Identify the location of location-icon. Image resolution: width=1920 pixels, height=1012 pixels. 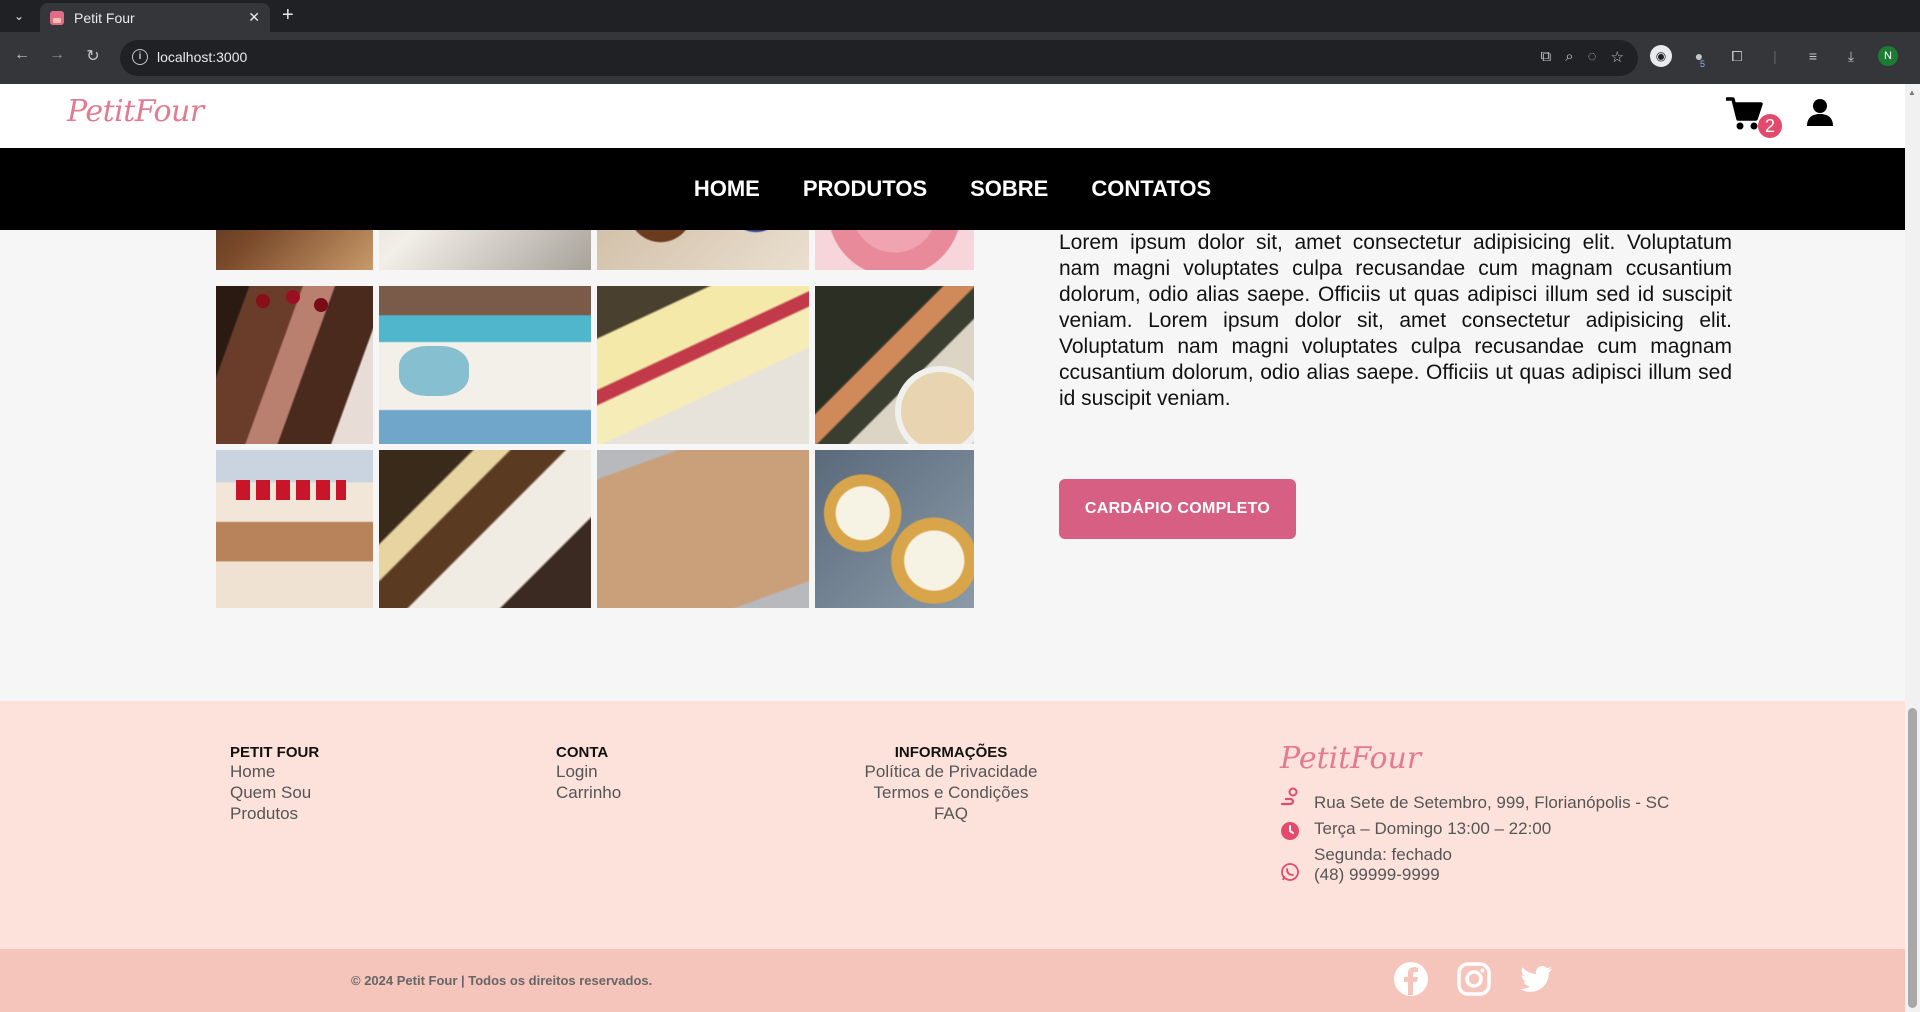
(1289, 796).